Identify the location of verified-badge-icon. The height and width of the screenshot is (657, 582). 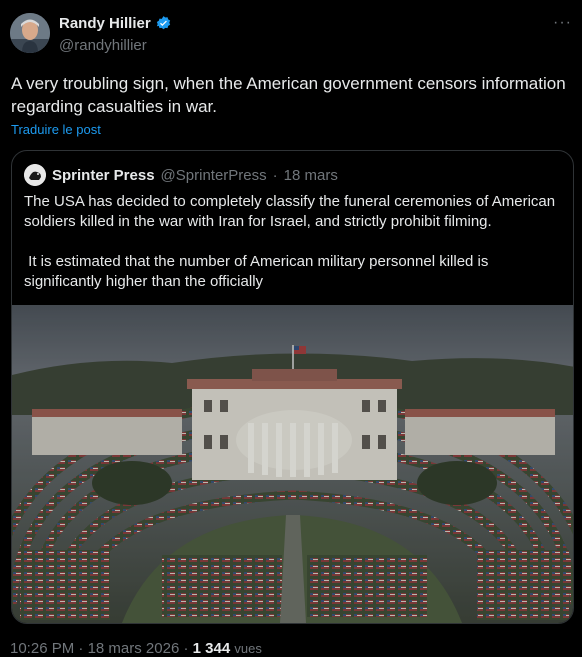
(163, 23).